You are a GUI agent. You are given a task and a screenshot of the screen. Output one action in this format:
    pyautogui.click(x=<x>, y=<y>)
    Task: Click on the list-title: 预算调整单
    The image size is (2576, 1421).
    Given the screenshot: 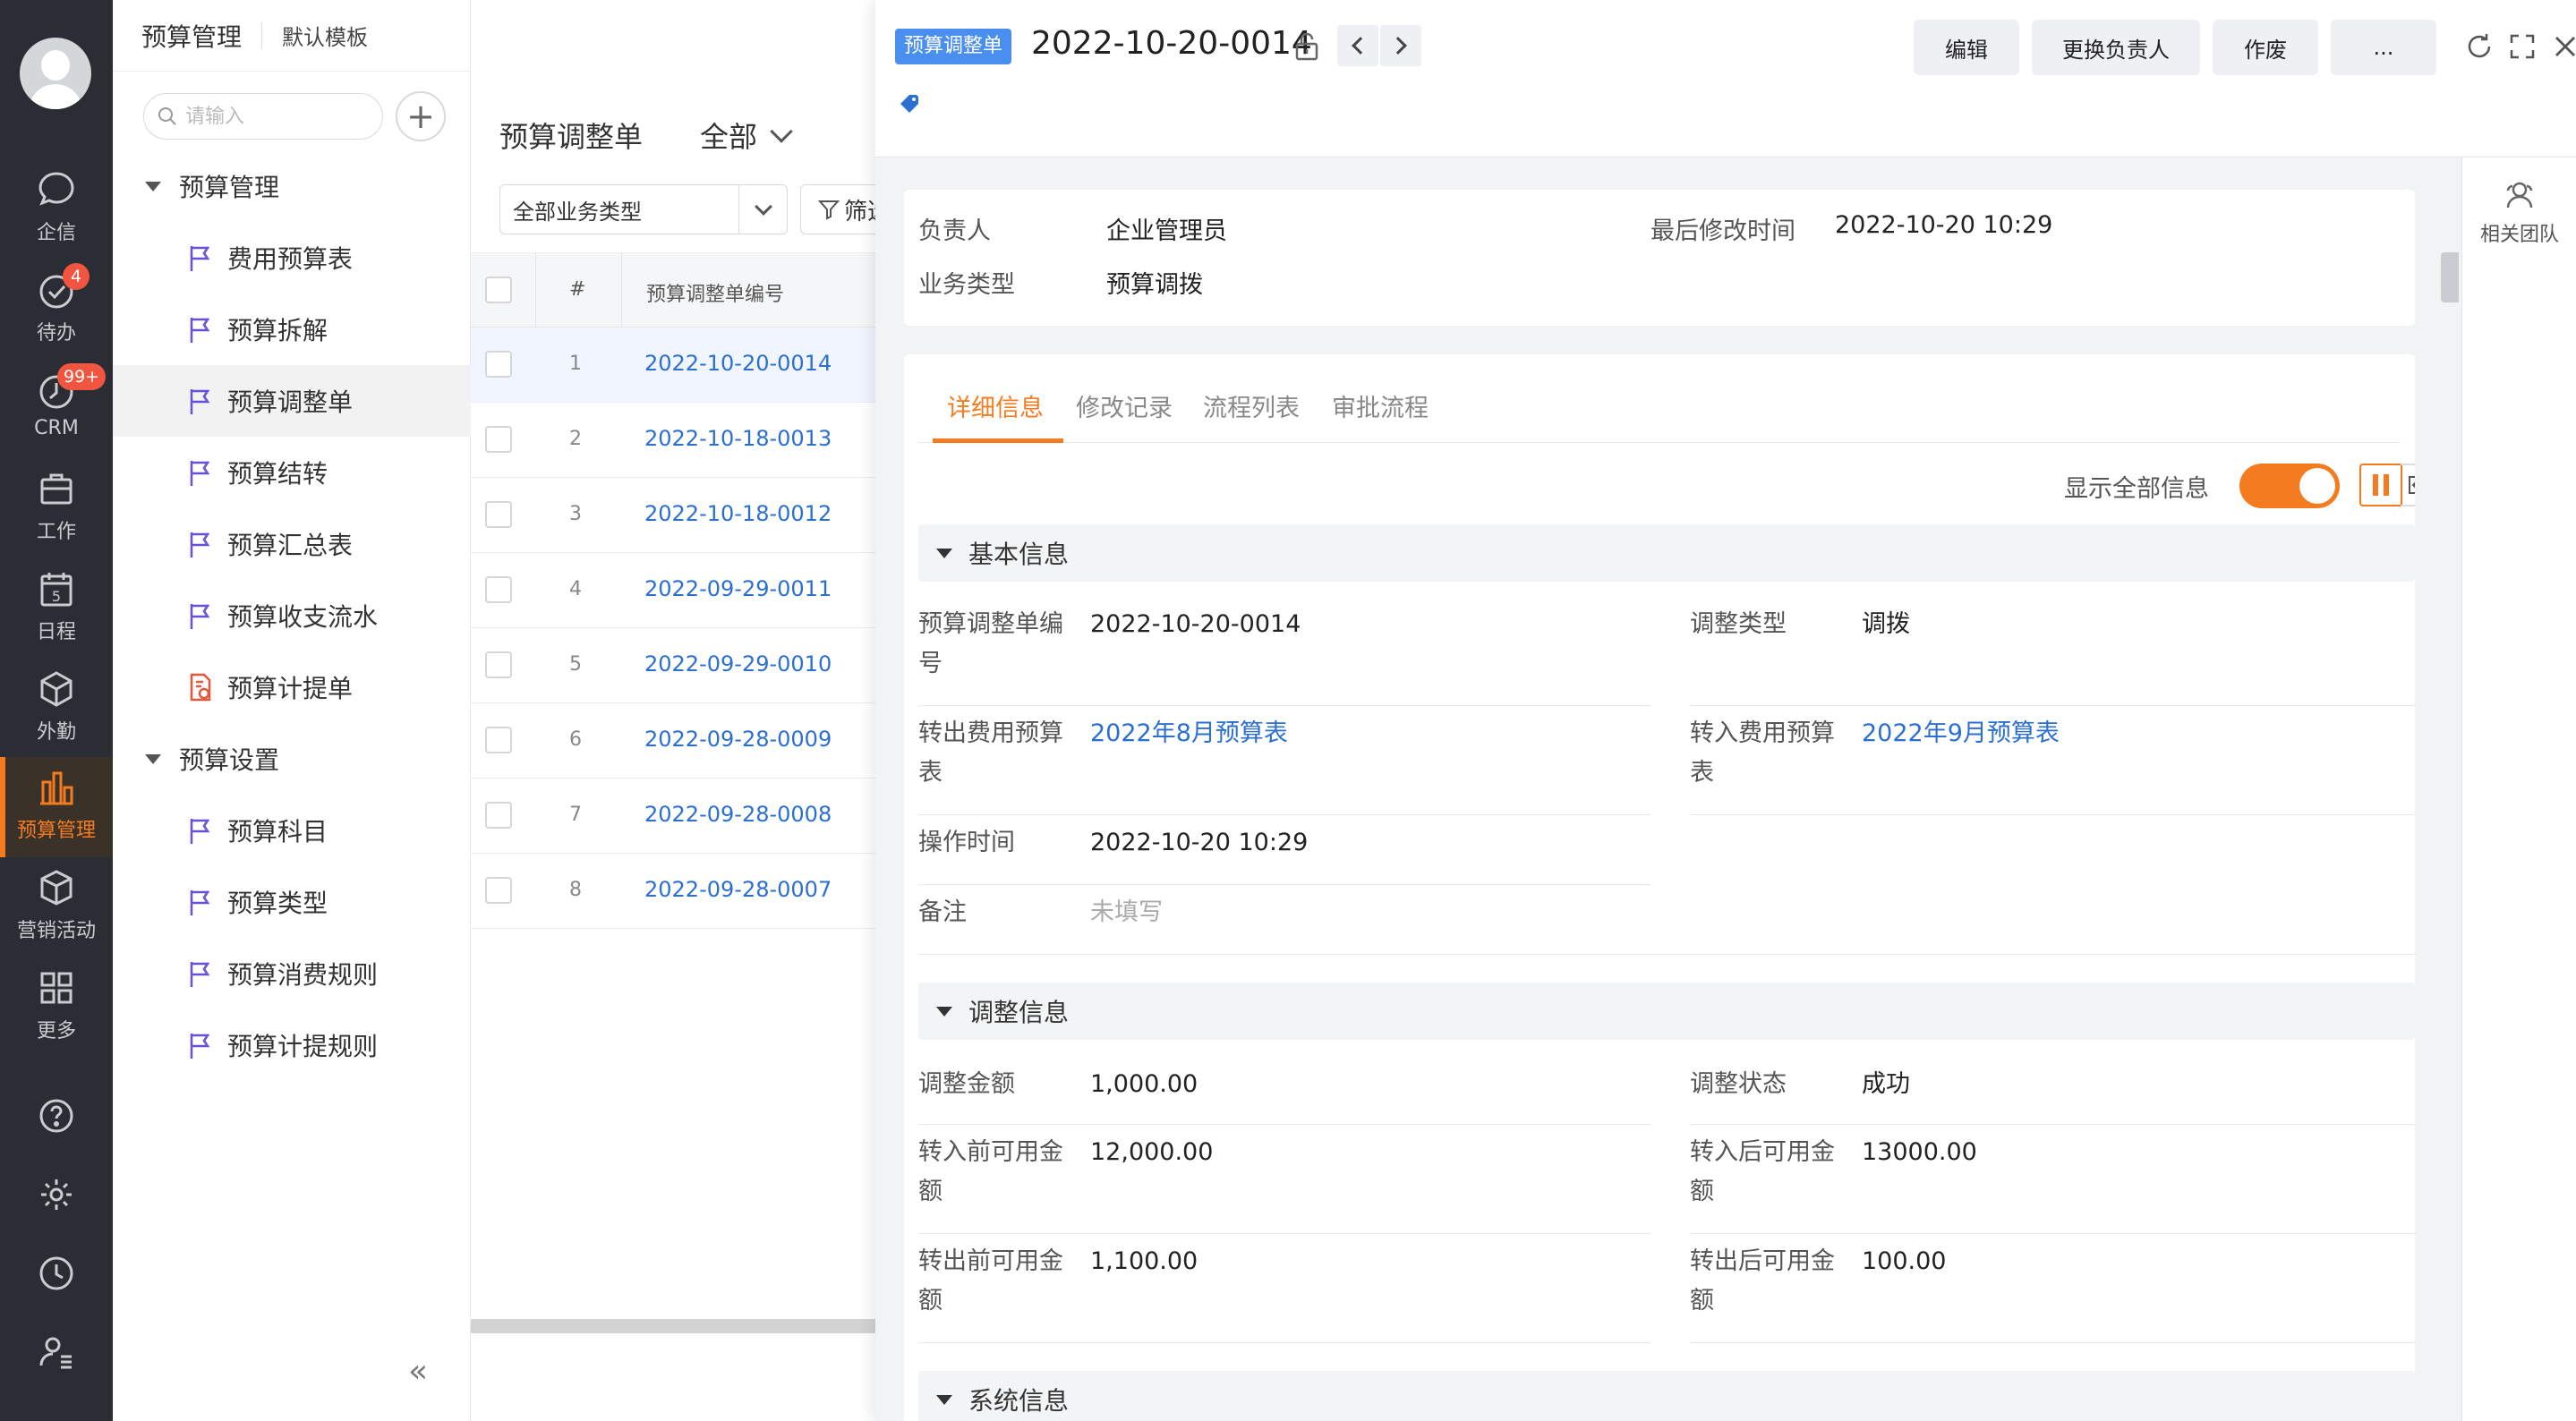 What is the action you would take?
    pyautogui.click(x=571, y=137)
    